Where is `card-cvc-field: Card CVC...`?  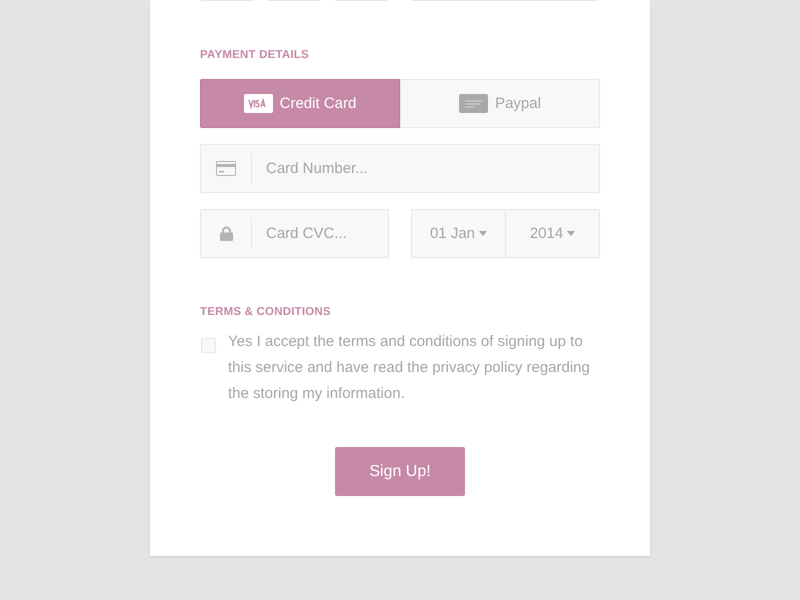
card-cvc-field: Card CVC... is located at coordinates (294, 233).